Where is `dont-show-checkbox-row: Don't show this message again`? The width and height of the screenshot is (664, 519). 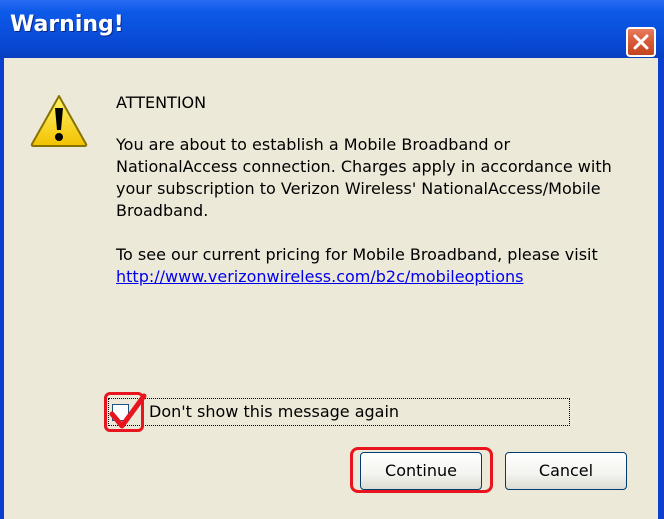
dont-show-checkbox-row: Don't show this message again is located at coordinates (339, 412).